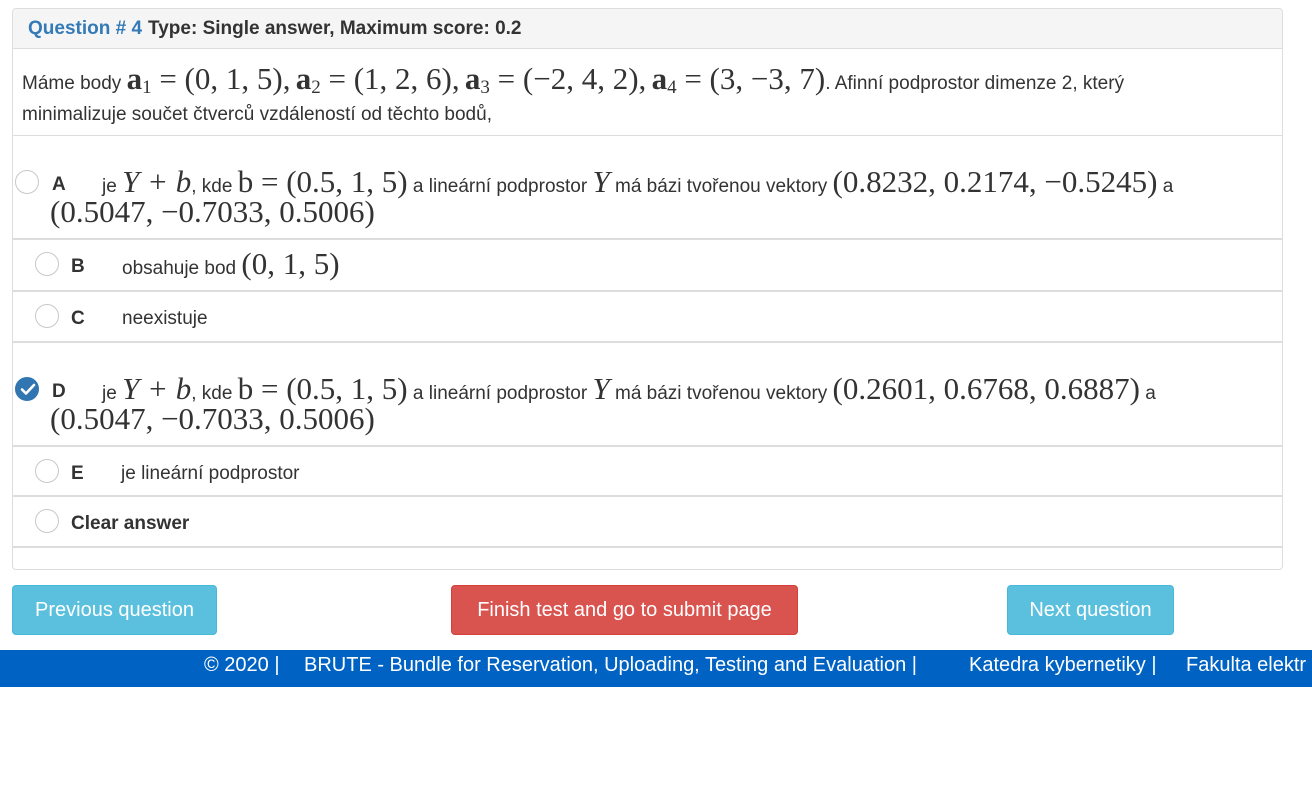 The image size is (1312, 790). Describe the element at coordinates (1090, 610) in the screenshot. I see `next-question-button: Next question` at that location.